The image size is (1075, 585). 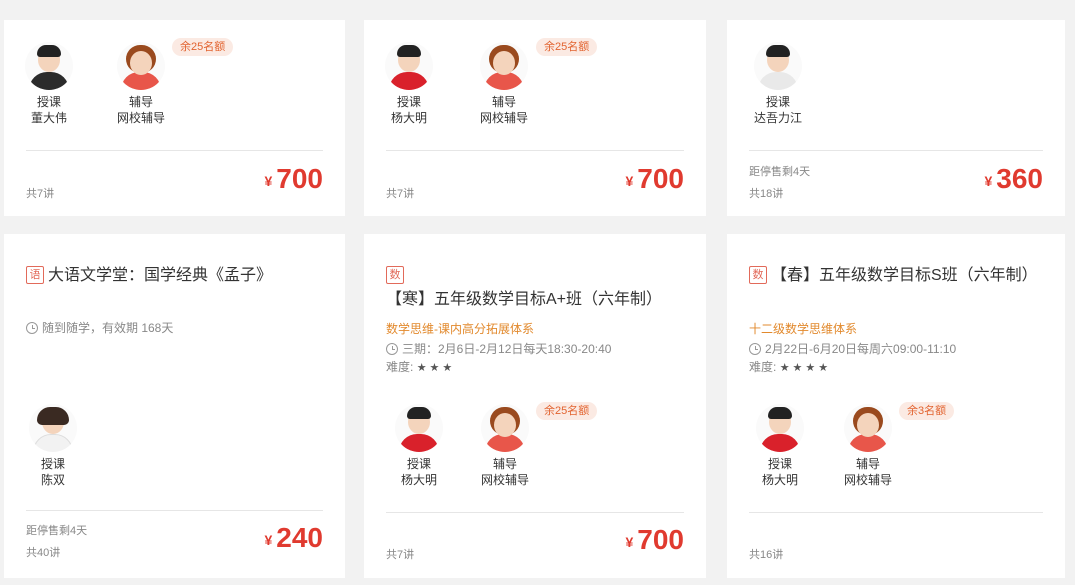 I want to click on obscured-area, so click(x=970, y=545).